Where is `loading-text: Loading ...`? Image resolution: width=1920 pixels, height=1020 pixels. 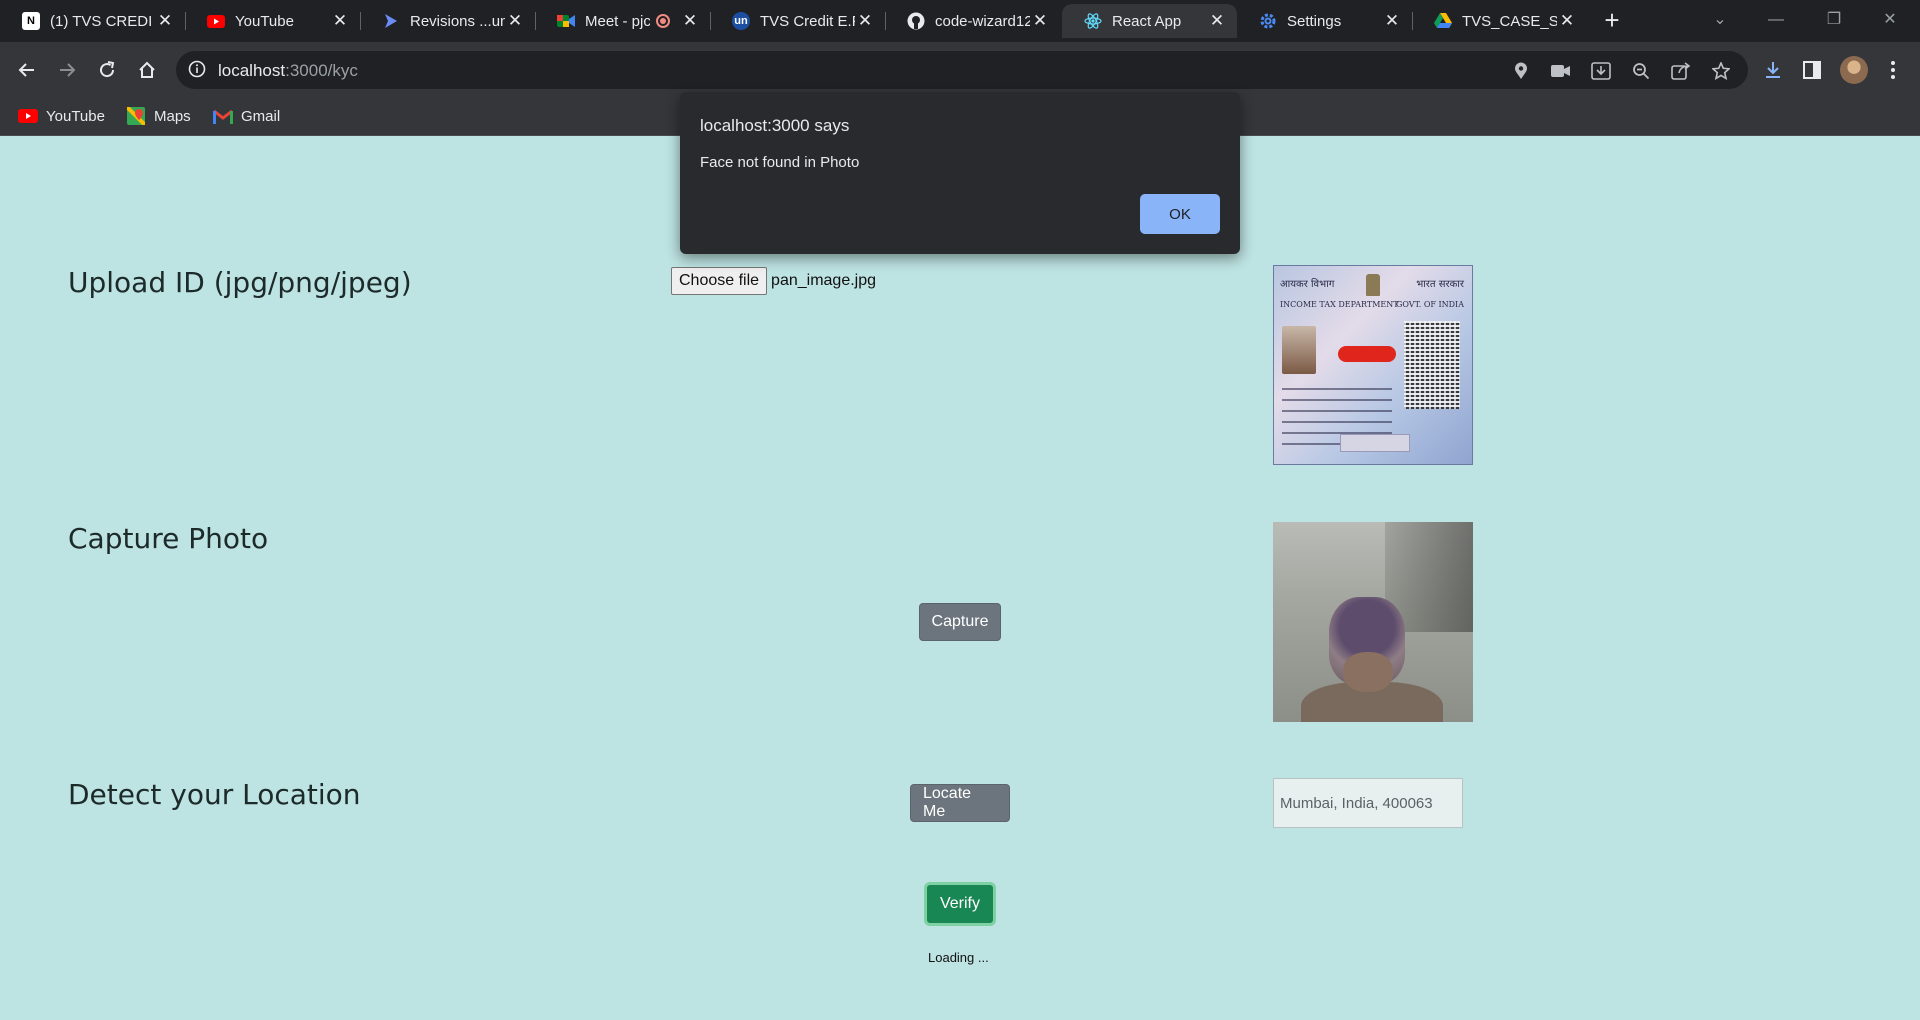 loading-text: Loading ... is located at coordinates (958, 957).